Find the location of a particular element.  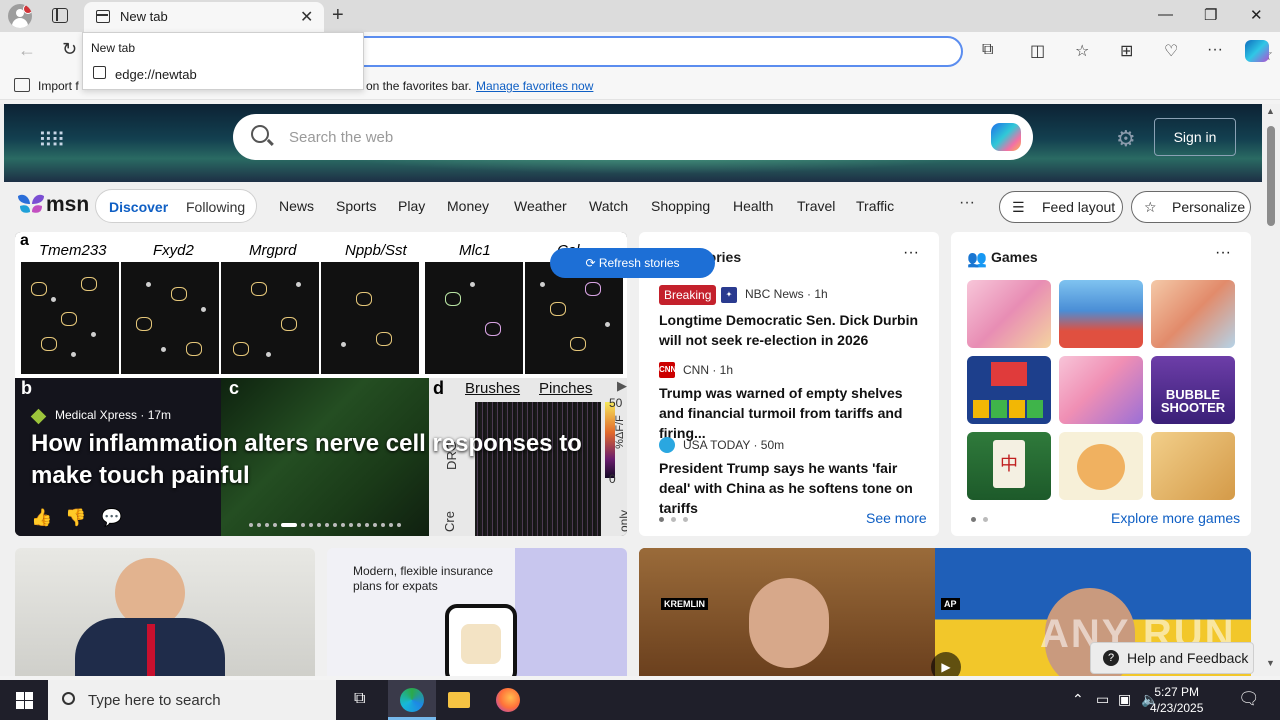

split-screen-icon: ◫ is located at coordinates (1037, 51).